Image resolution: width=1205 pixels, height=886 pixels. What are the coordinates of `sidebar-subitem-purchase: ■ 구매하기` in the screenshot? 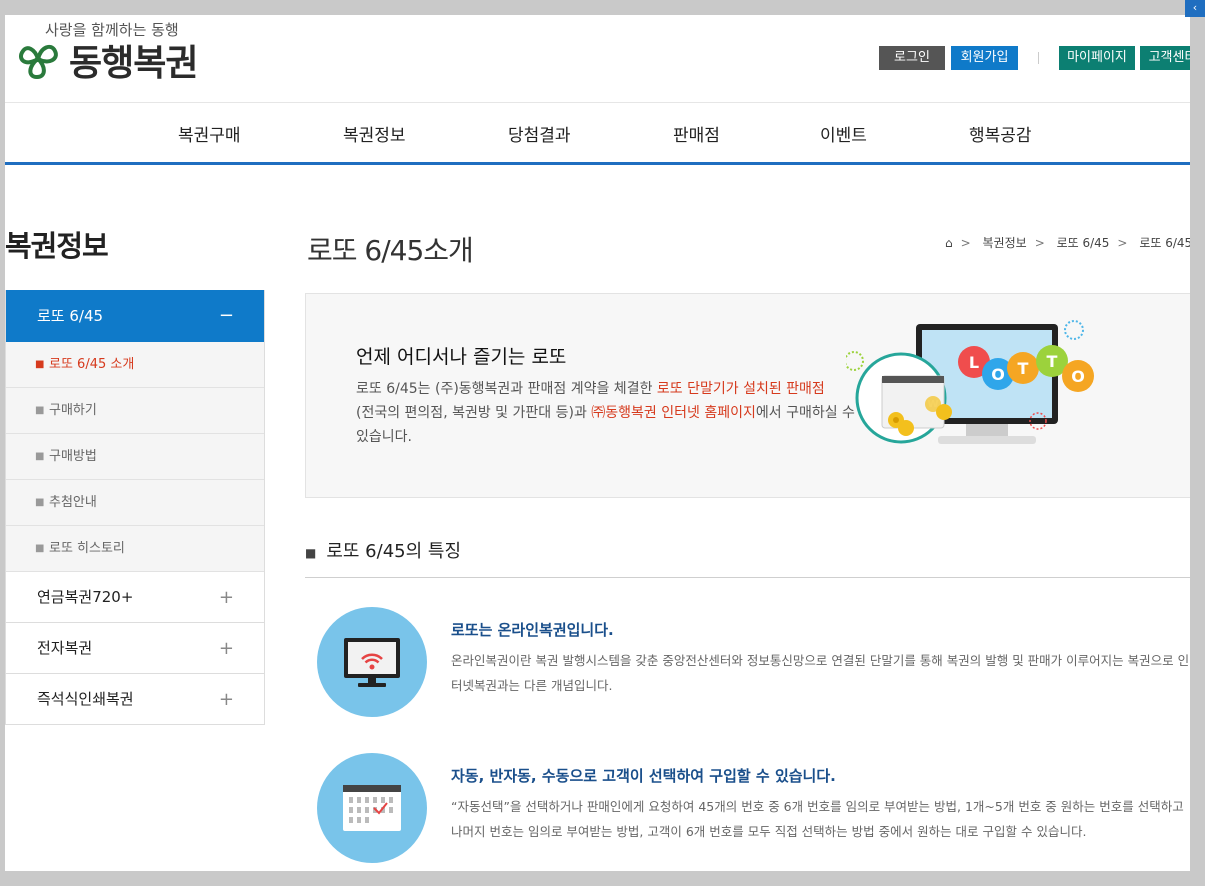 It's located at (135, 411).